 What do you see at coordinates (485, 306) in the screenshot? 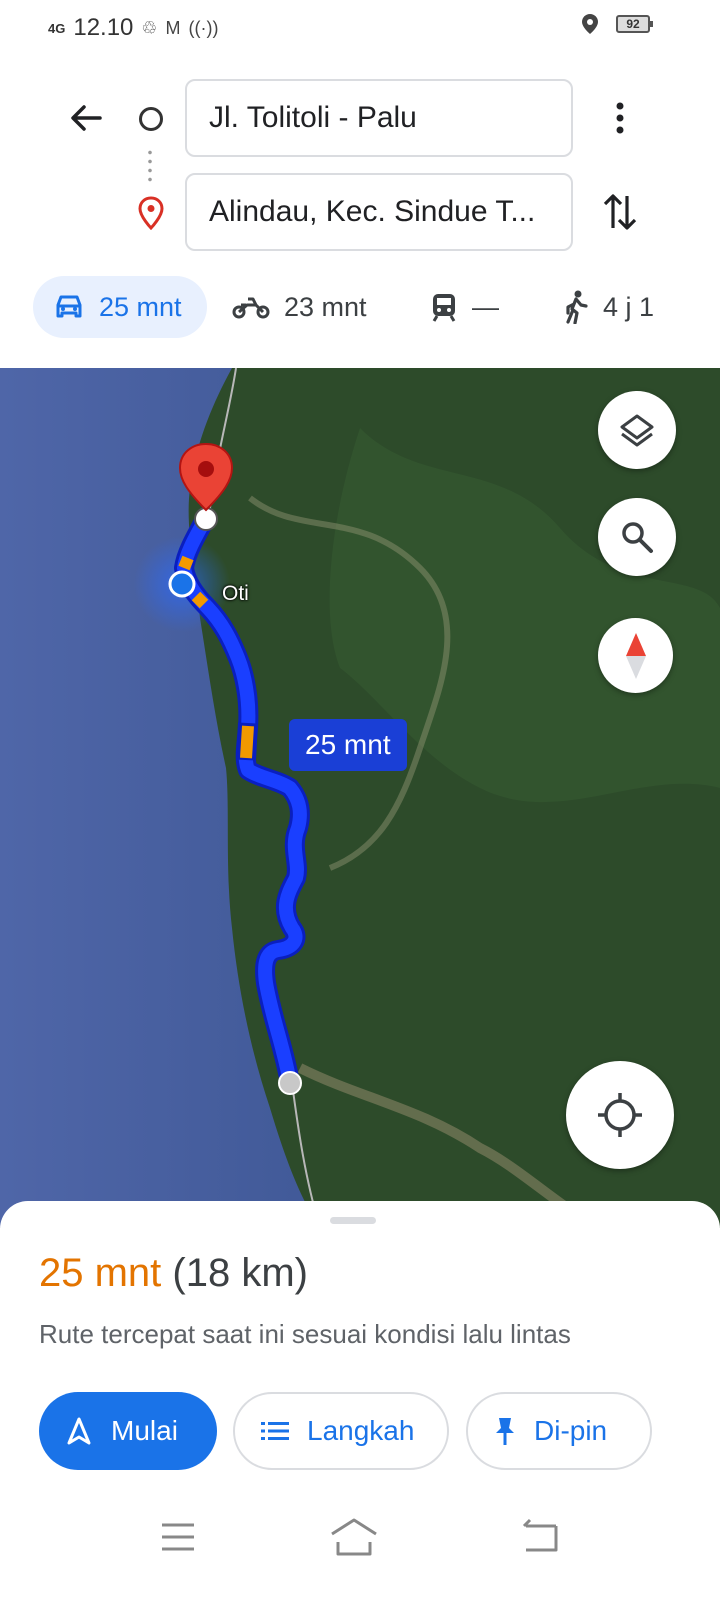
I see `tab-transit-label: —` at bounding box center [485, 306].